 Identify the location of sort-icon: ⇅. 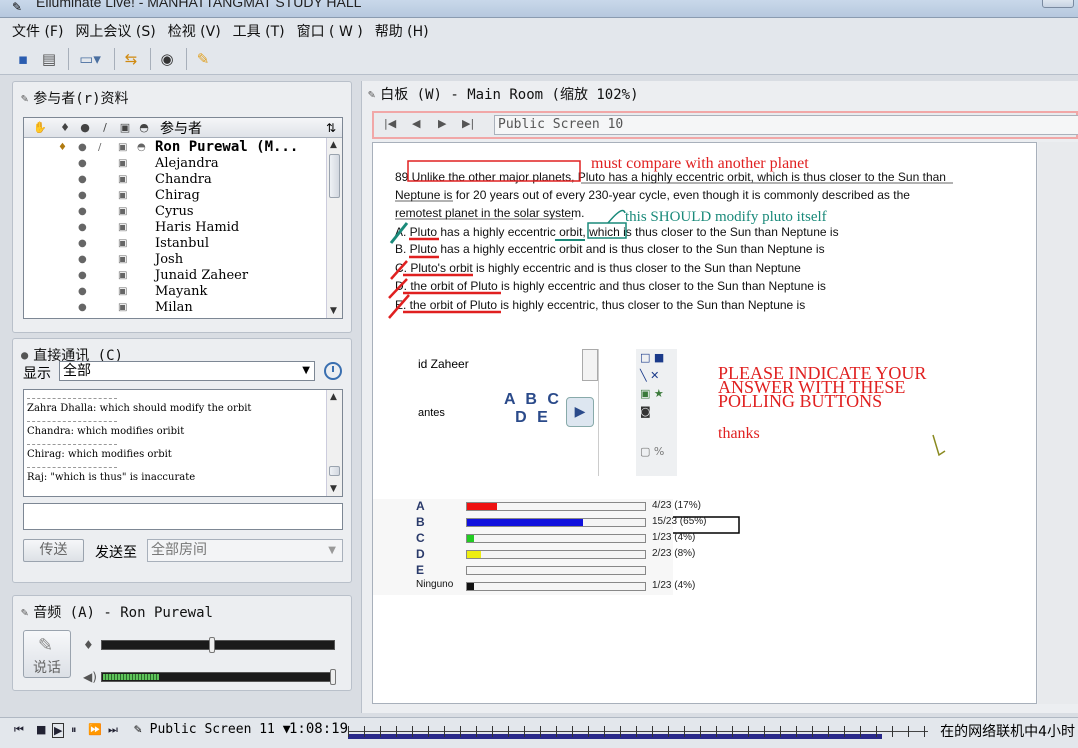
(331, 128).